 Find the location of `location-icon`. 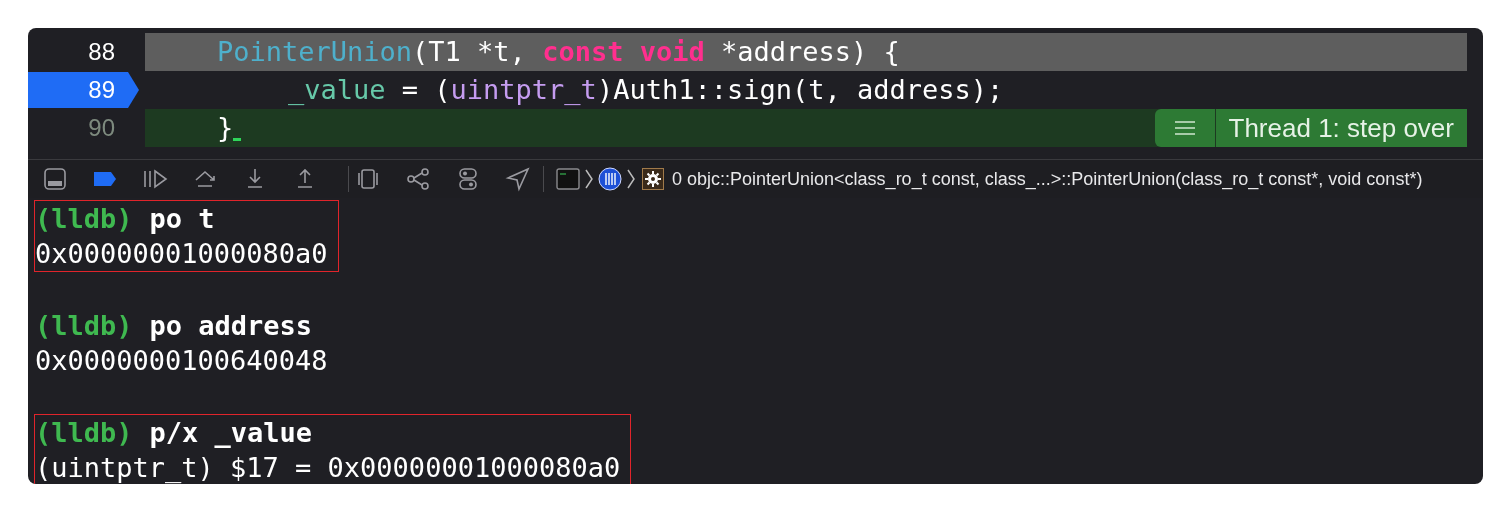

location-icon is located at coordinates (518, 179).